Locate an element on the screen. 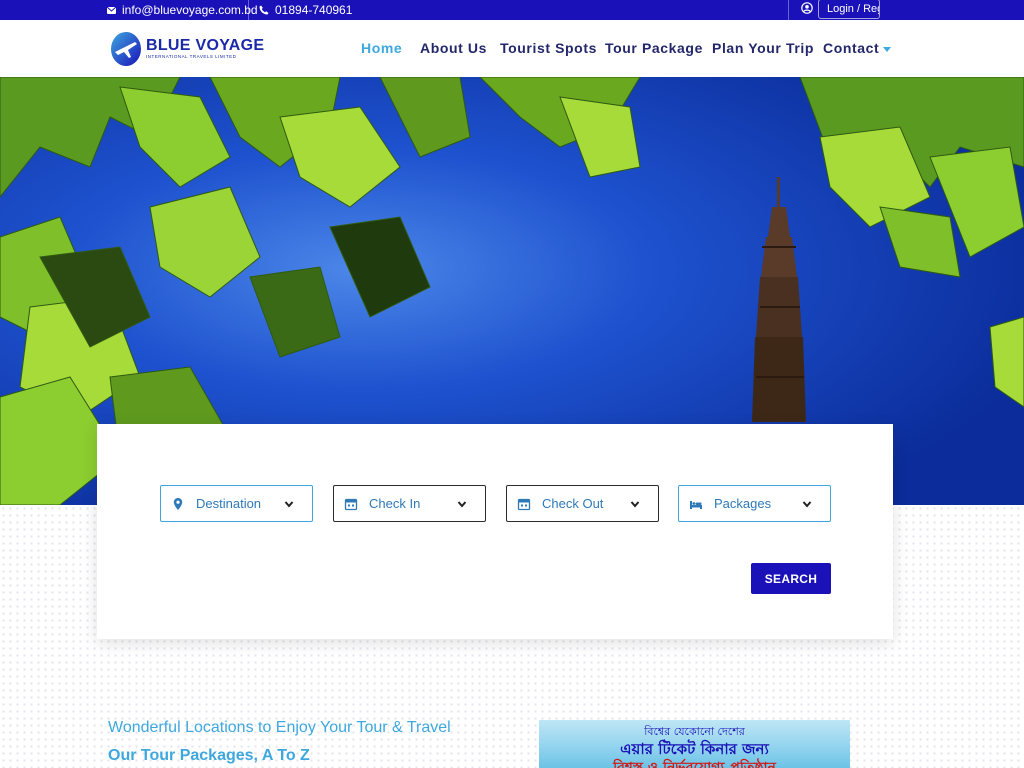 The width and height of the screenshot is (1024, 768). search-button: SEARCH is located at coordinates (791, 578).